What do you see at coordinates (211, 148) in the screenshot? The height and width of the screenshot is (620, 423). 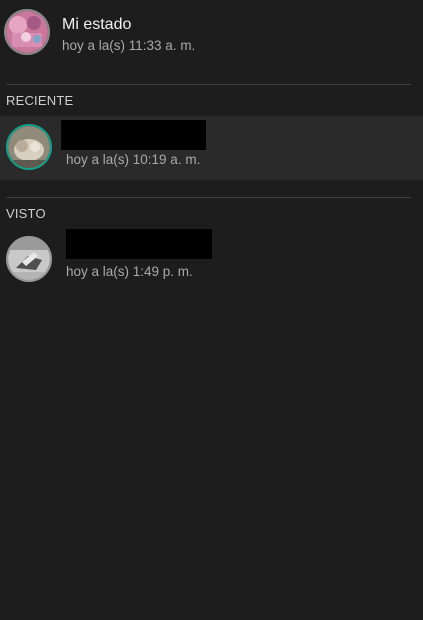 I see `status-item-recent: hoy a la(s) 10:19 a. m.` at bounding box center [211, 148].